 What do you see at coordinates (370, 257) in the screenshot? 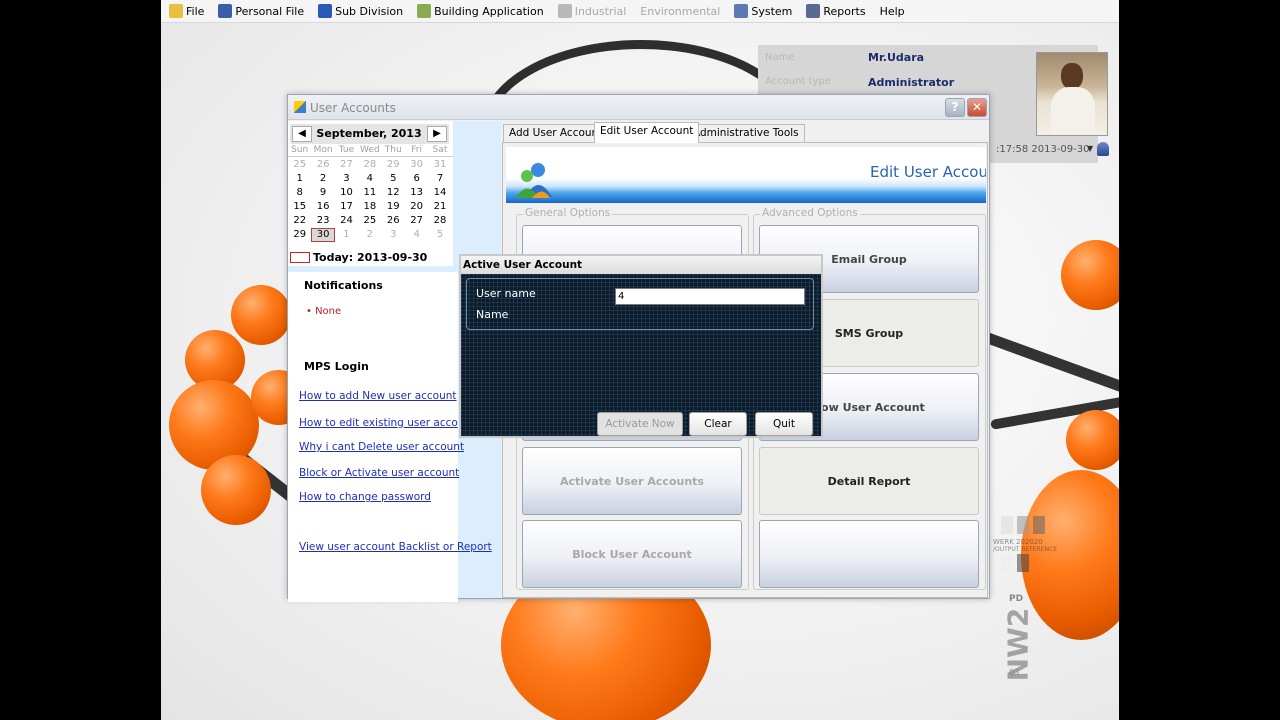
I see `today-label: Today: 2013-09-30` at bounding box center [370, 257].